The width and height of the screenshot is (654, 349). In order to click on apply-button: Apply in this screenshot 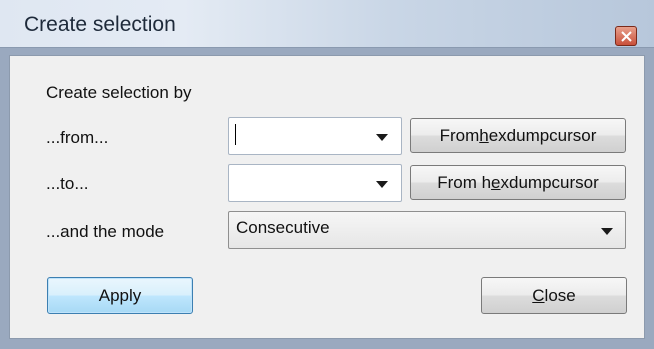, I will do `click(120, 295)`.